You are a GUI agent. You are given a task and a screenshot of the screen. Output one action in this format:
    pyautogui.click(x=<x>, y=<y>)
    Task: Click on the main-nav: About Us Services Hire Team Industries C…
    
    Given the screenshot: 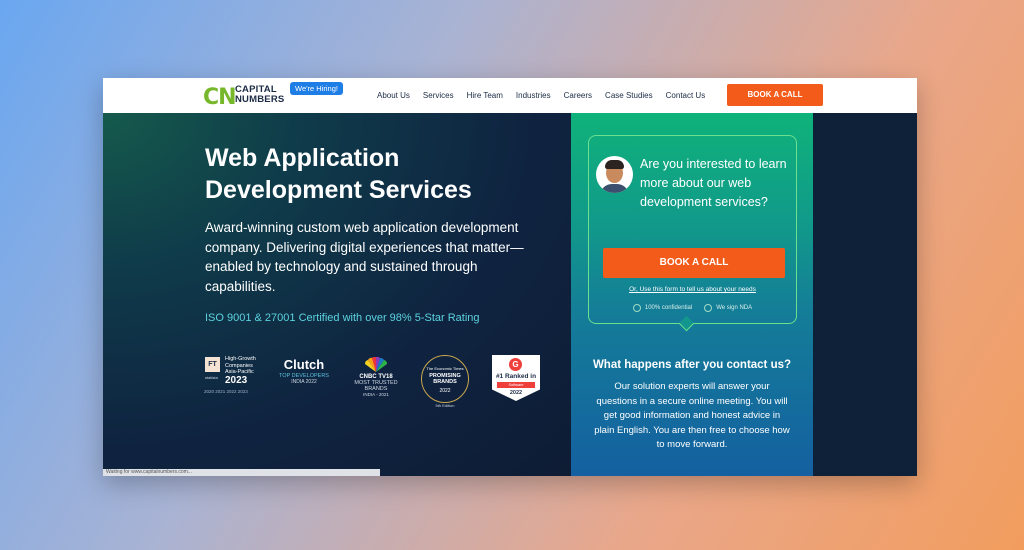 What is the action you would take?
    pyautogui.click(x=547, y=95)
    